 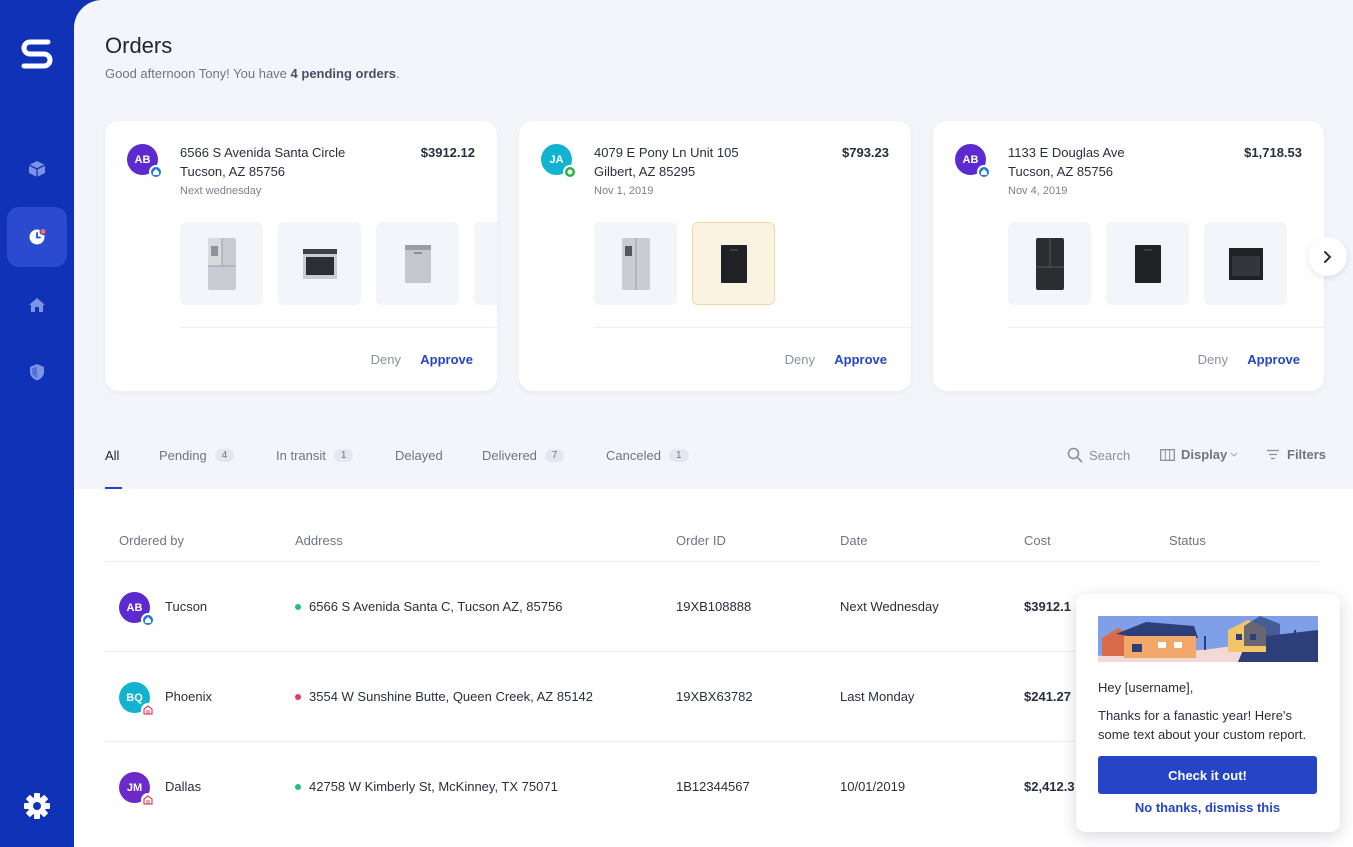 What do you see at coordinates (1075, 455) in the screenshot?
I see `search-icon` at bounding box center [1075, 455].